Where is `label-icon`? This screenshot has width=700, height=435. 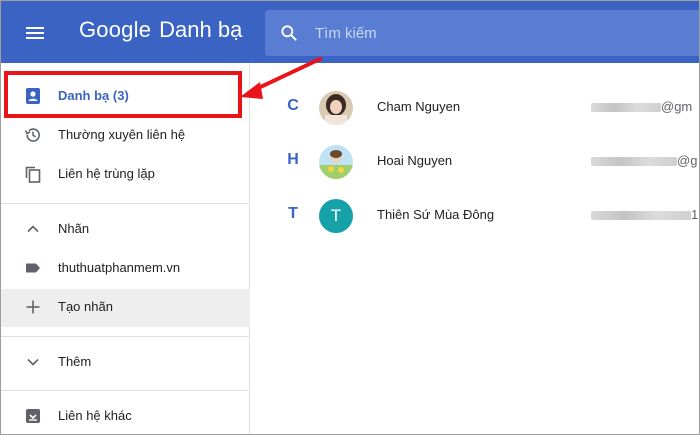 label-icon is located at coordinates (33, 268).